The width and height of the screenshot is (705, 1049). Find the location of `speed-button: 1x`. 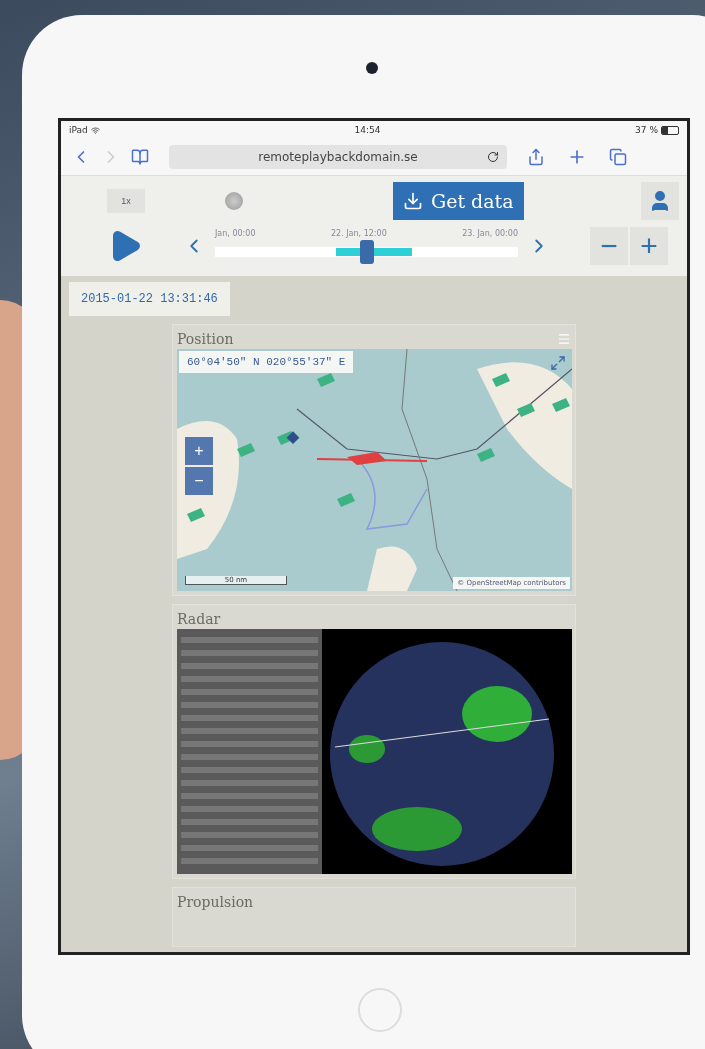

speed-button: 1x is located at coordinates (126, 201).